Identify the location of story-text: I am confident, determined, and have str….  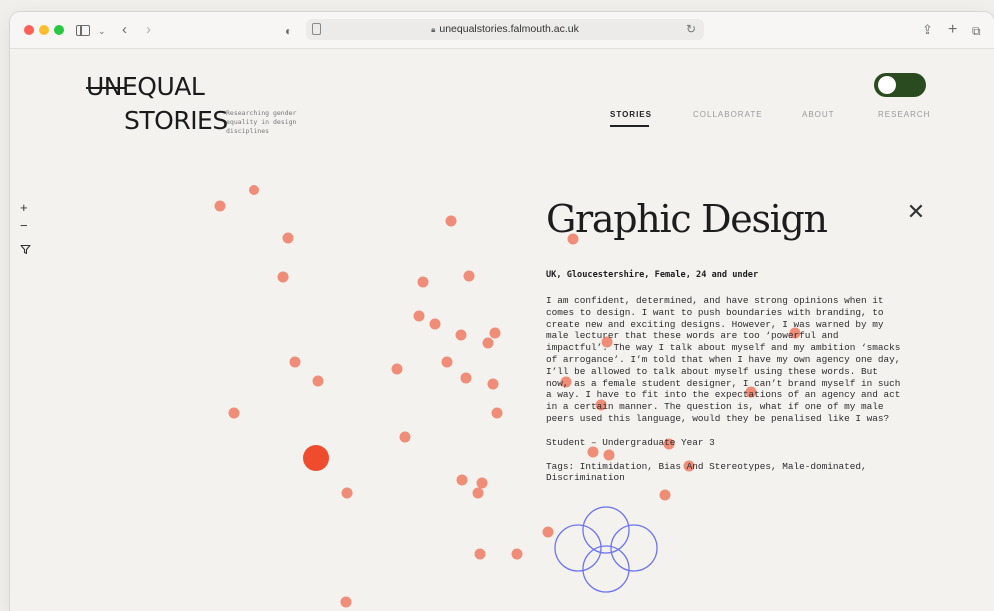
(723, 359).